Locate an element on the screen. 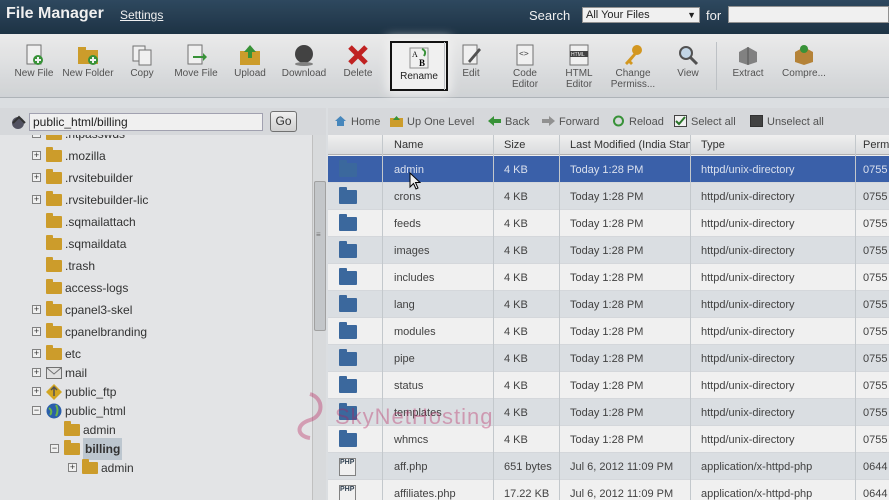 The width and height of the screenshot is (889, 500). scrollbar-thumb is located at coordinates (320, 256).